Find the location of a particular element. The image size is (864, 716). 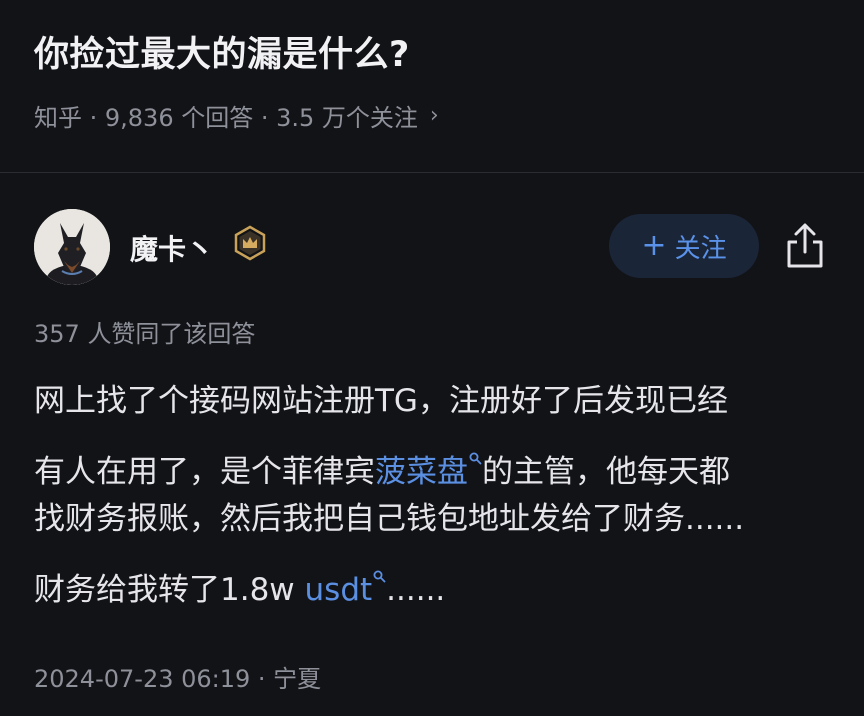

keyword-link: 菠菜盘 is located at coordinates (428, 470).